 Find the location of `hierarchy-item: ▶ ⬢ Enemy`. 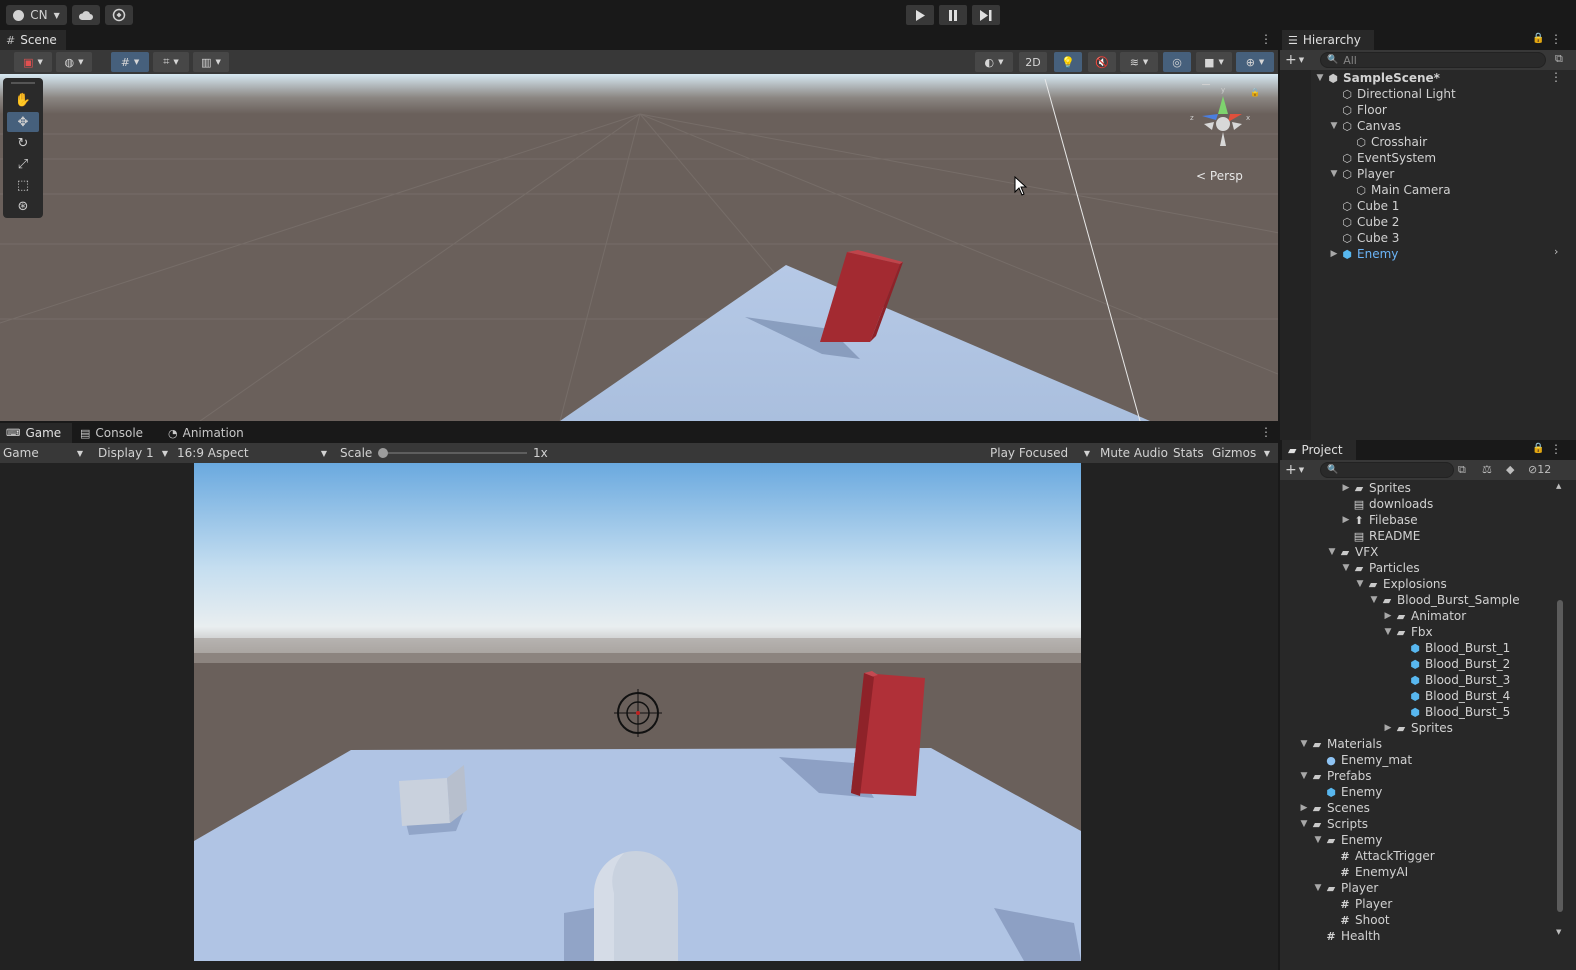

hierarchy-item: ▶ ⬢ Enemy is located at coordinates (1422, 254).